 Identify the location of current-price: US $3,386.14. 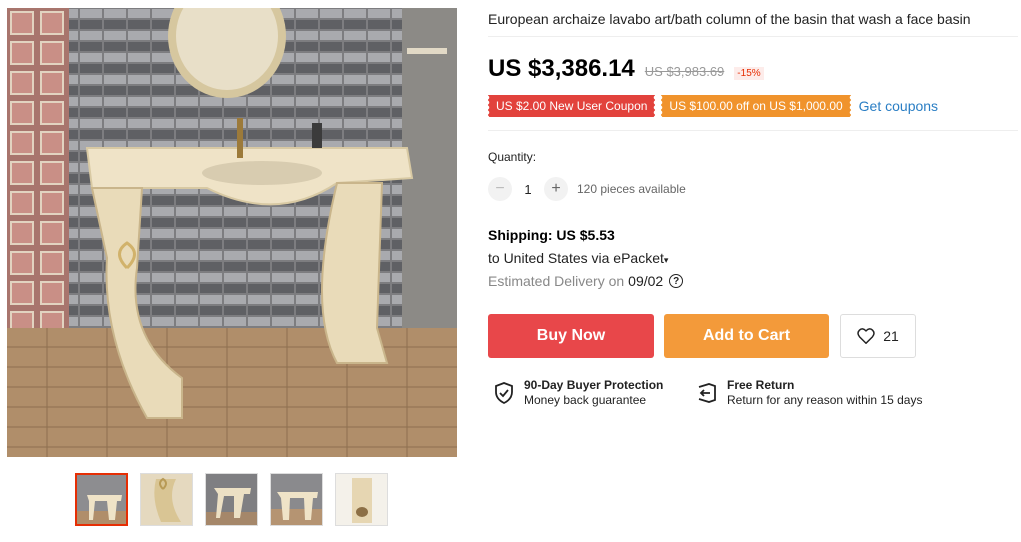
(561, 68).